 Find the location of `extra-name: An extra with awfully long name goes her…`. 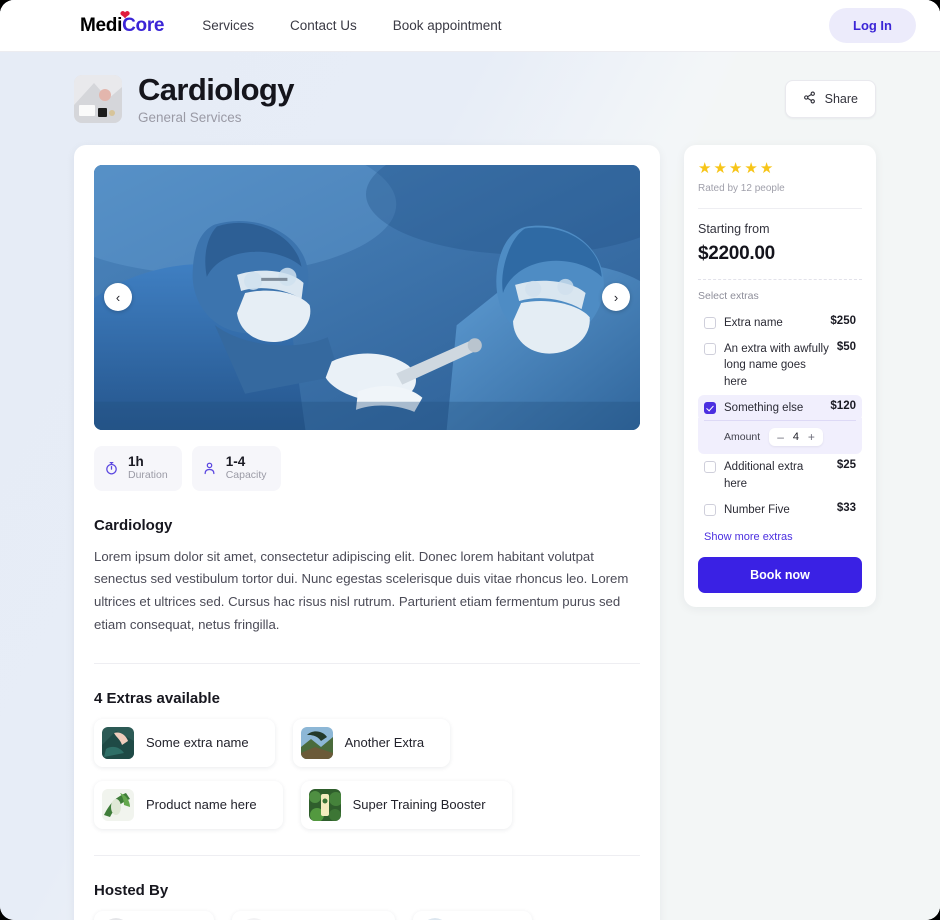

extra-name: An extra with awfully long name goes her… is located at coordinates (776, 365).